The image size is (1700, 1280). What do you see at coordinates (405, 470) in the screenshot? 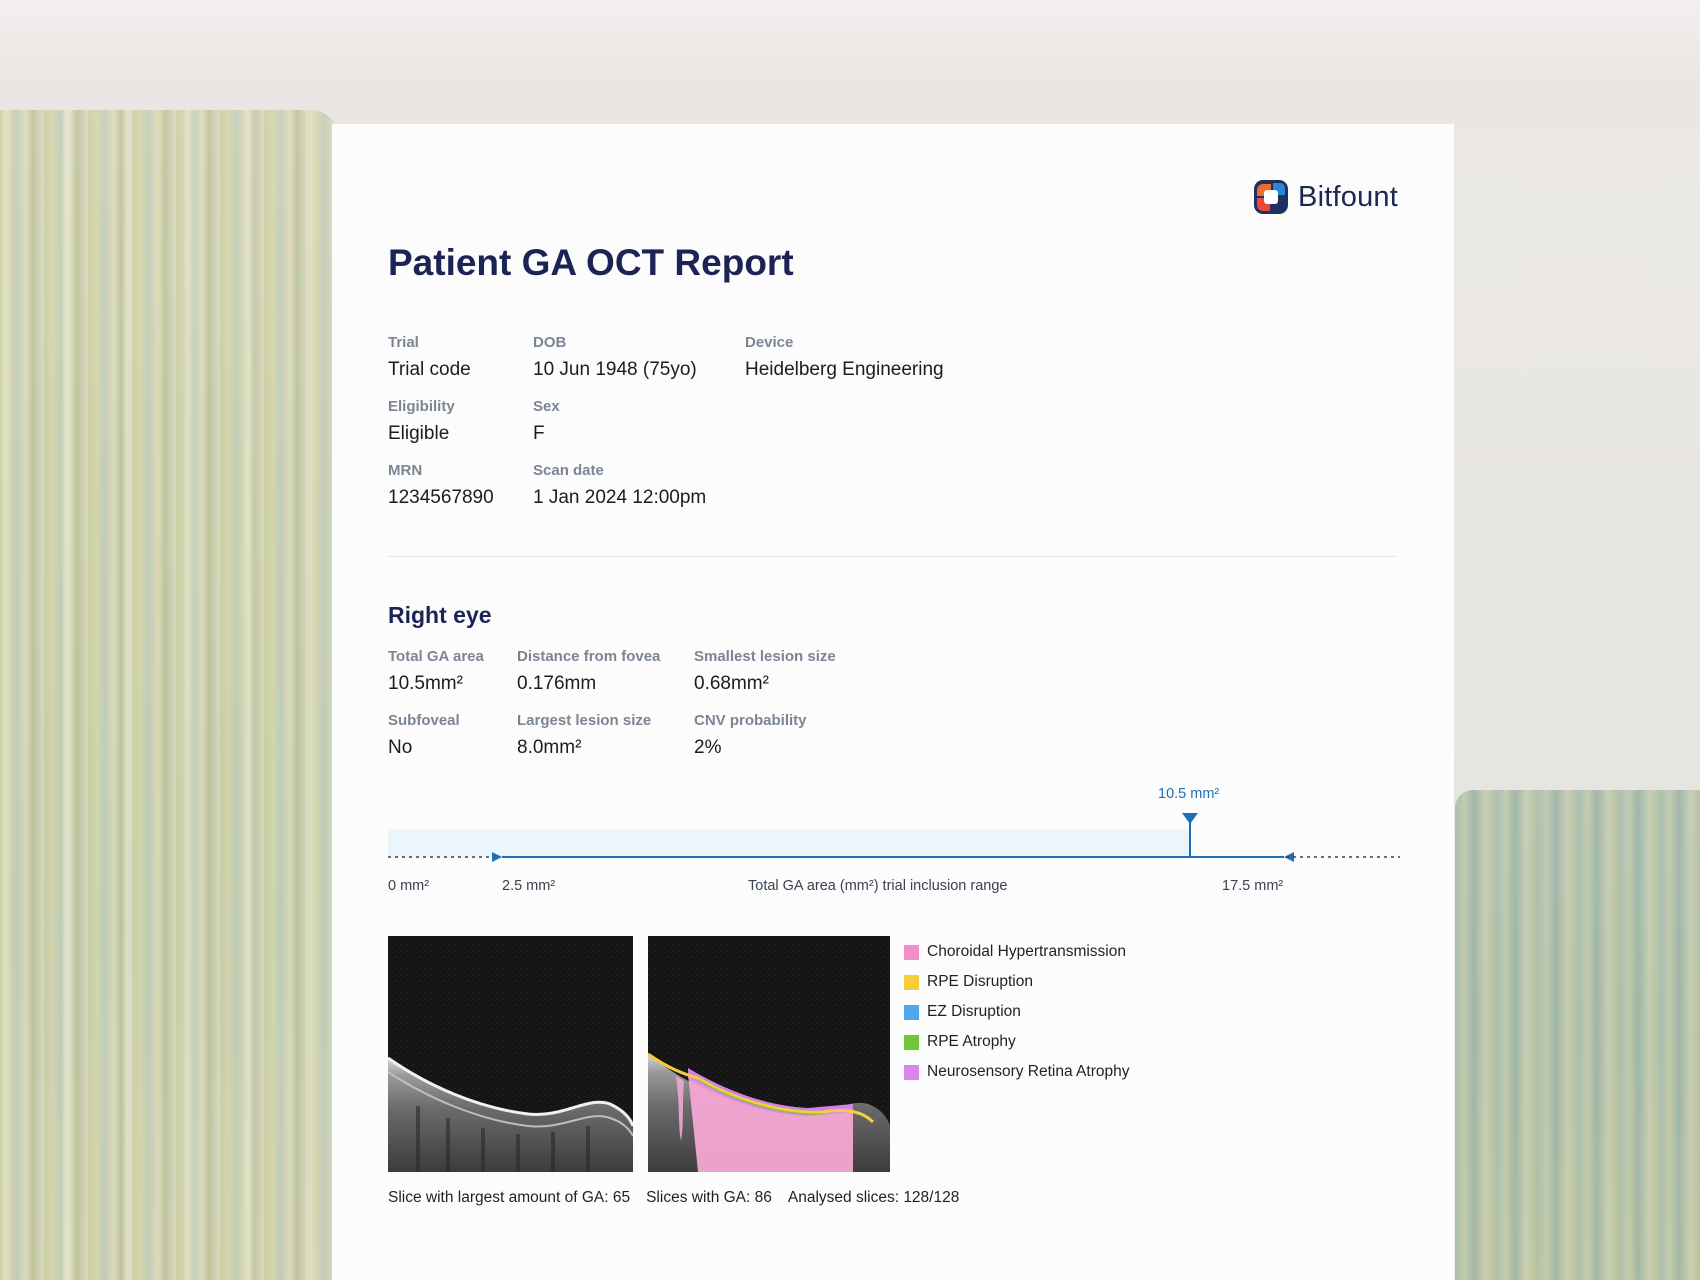
I see `mrn-label: MRN` at bounding box center [405, 470].